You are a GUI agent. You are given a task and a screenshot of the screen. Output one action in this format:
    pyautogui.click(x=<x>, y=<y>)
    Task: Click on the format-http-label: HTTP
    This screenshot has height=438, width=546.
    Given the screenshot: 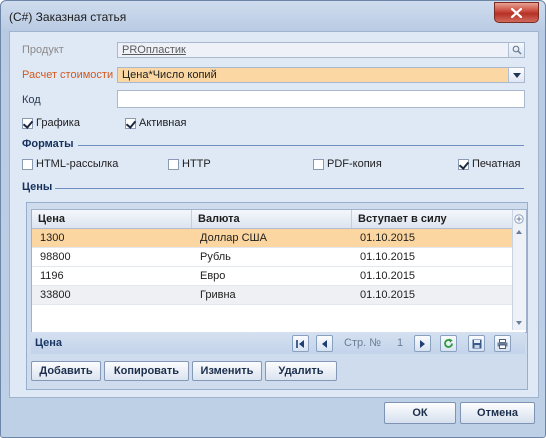 What is the action you would take?
    pyautogui.click(x=196, y=164)
    